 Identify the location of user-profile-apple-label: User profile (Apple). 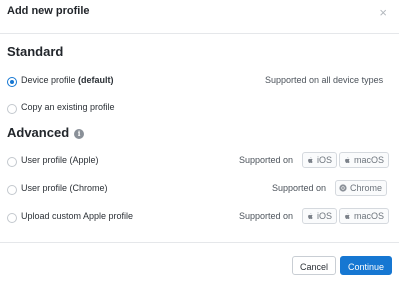
(60, 160).